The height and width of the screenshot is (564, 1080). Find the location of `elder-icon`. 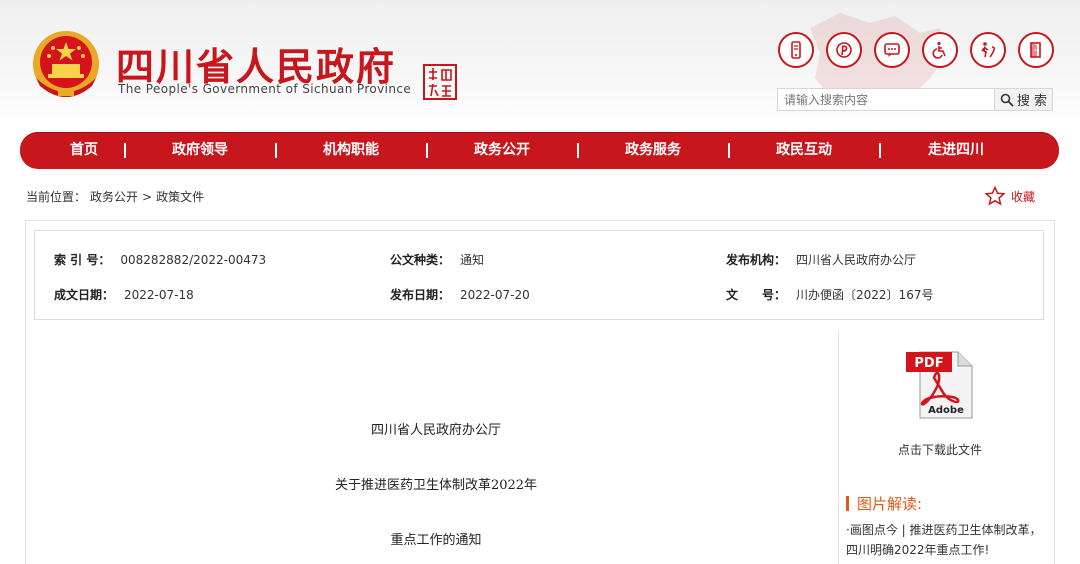

elder-icon is located at coordinates (988, 50).